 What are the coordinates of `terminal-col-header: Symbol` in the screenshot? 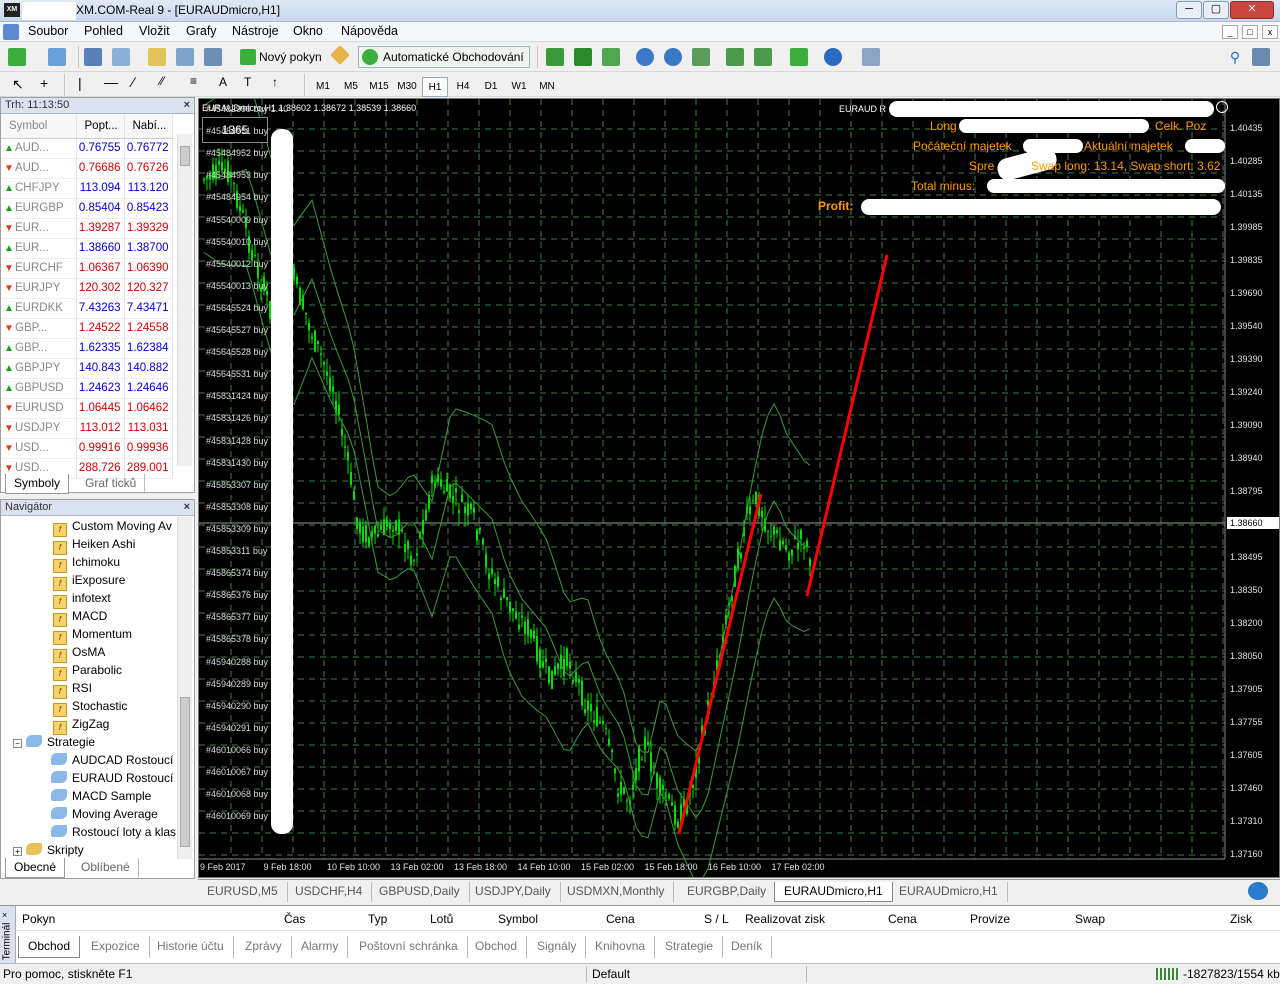 It's located at (518, 919).